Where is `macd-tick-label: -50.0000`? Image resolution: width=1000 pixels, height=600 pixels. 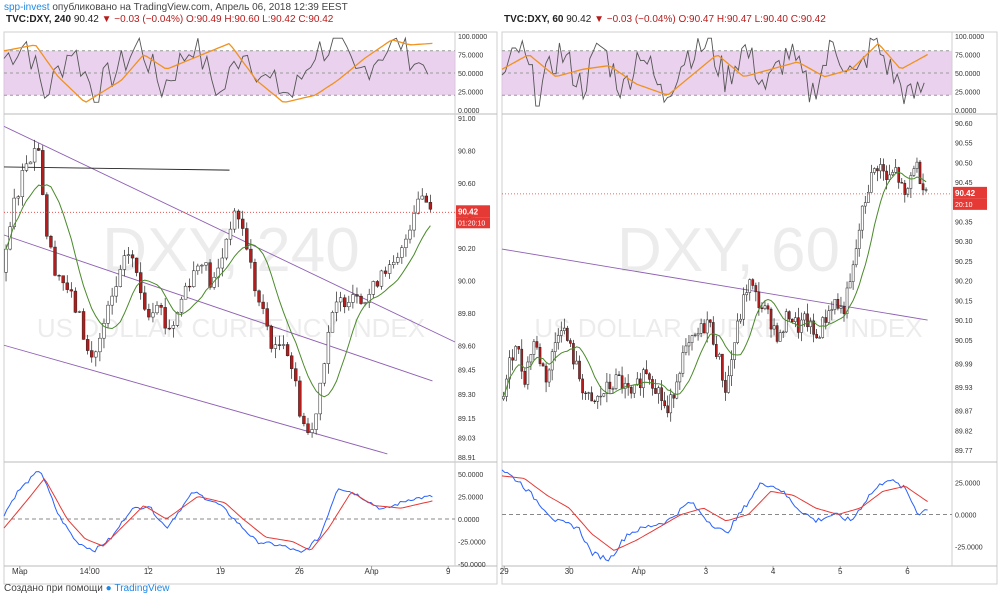
macd-tick-label: -50.0000 is located at coordinates (472, 565).